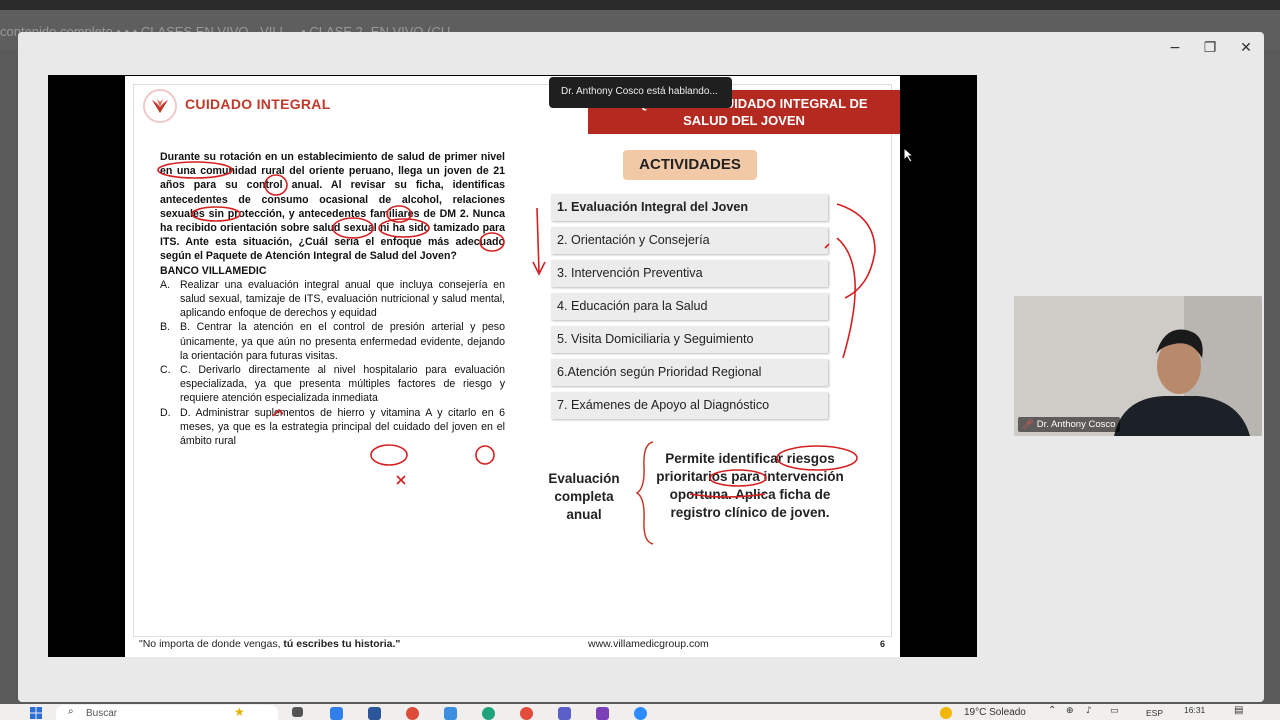  I want to click on copilot-icon, so click(336, 713).